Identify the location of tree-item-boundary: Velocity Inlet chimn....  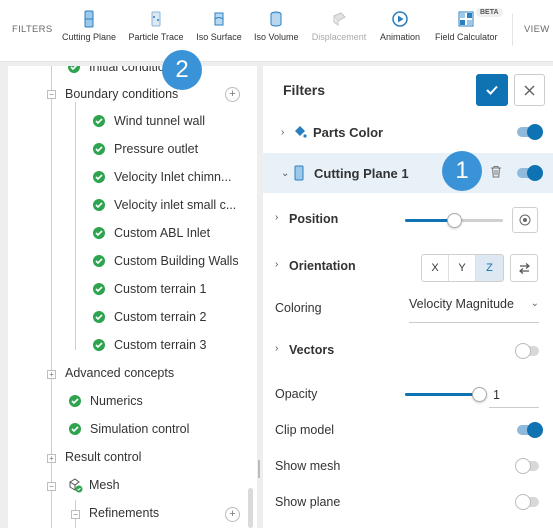
(162, 177).